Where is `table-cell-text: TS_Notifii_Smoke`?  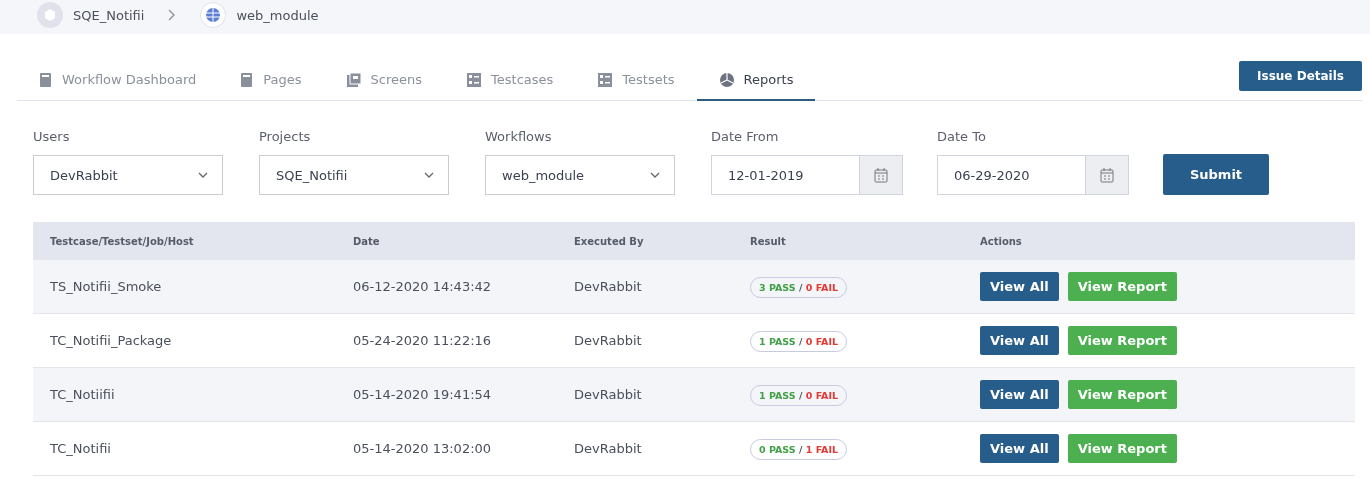 table-cell-text: TS_Notifii_Smoke is located at coordinates (106, 286).